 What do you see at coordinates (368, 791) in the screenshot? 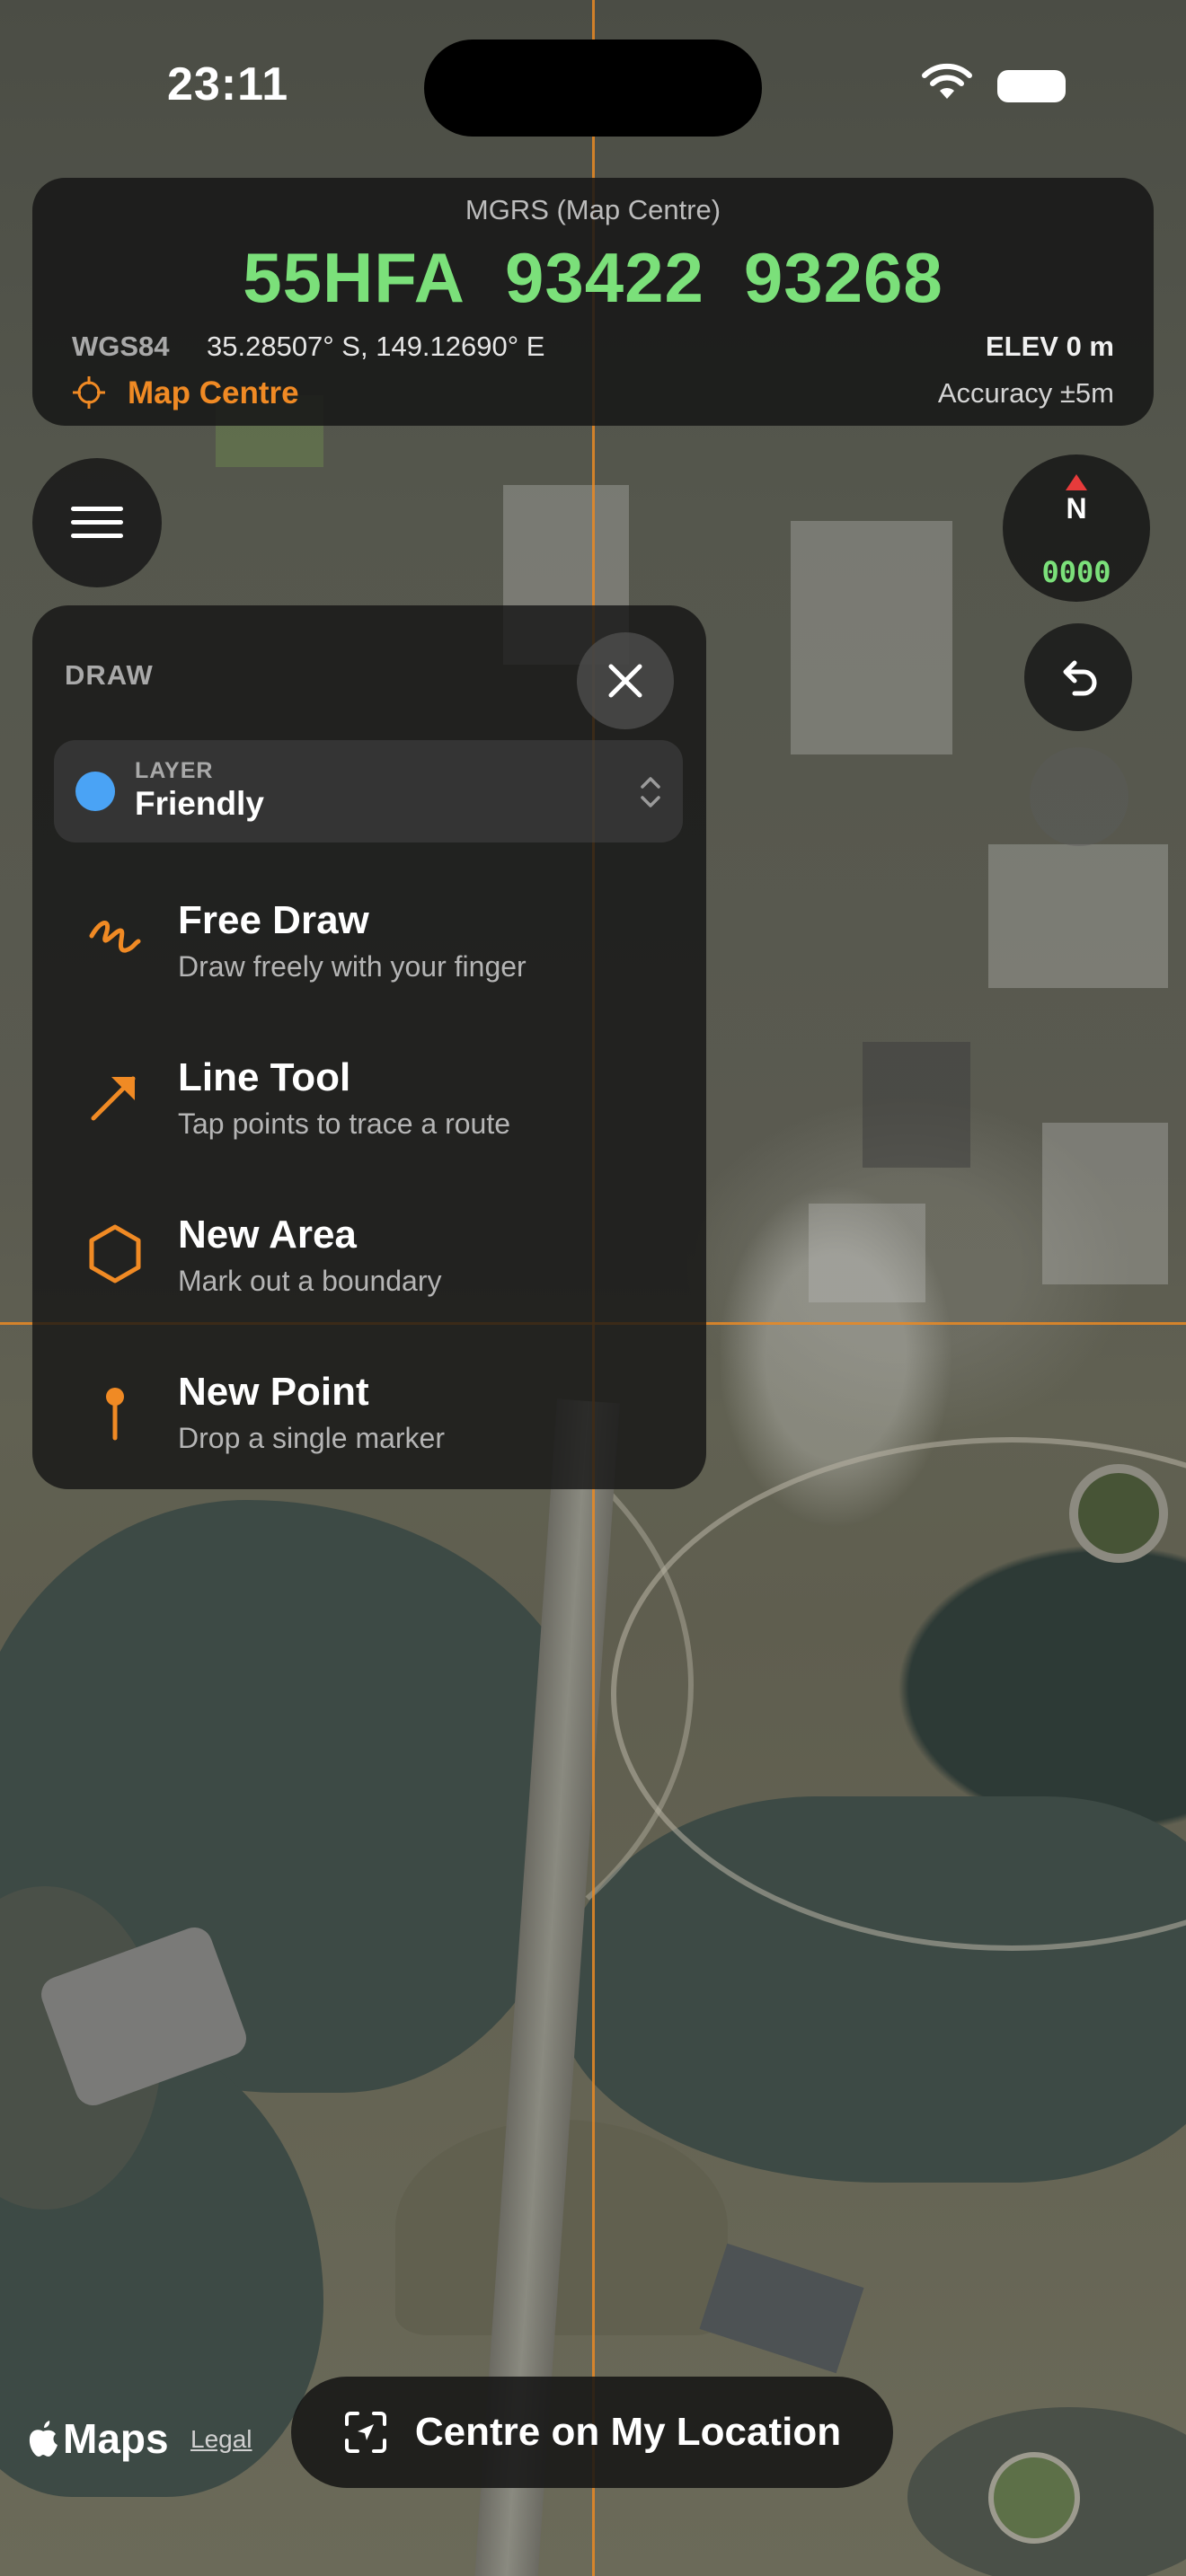
I see `layer-selector: LAYER Friendly` at bounding box center [368, 791].